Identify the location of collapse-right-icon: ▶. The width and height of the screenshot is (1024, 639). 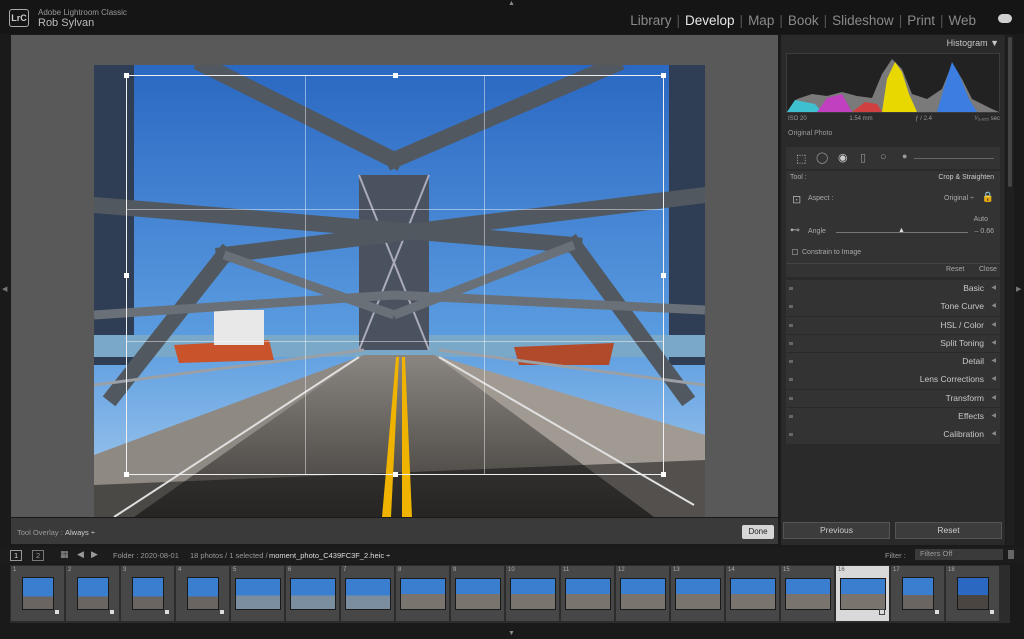
(1018, 289).